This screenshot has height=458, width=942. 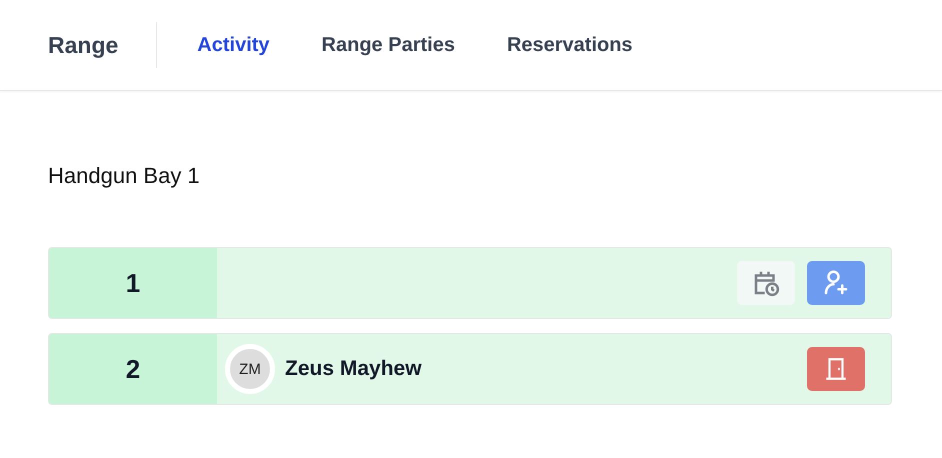 What do you see at coordinates (836, 369) in the screenshot?
I see `check-out-button` at bounding box center [836, 369].